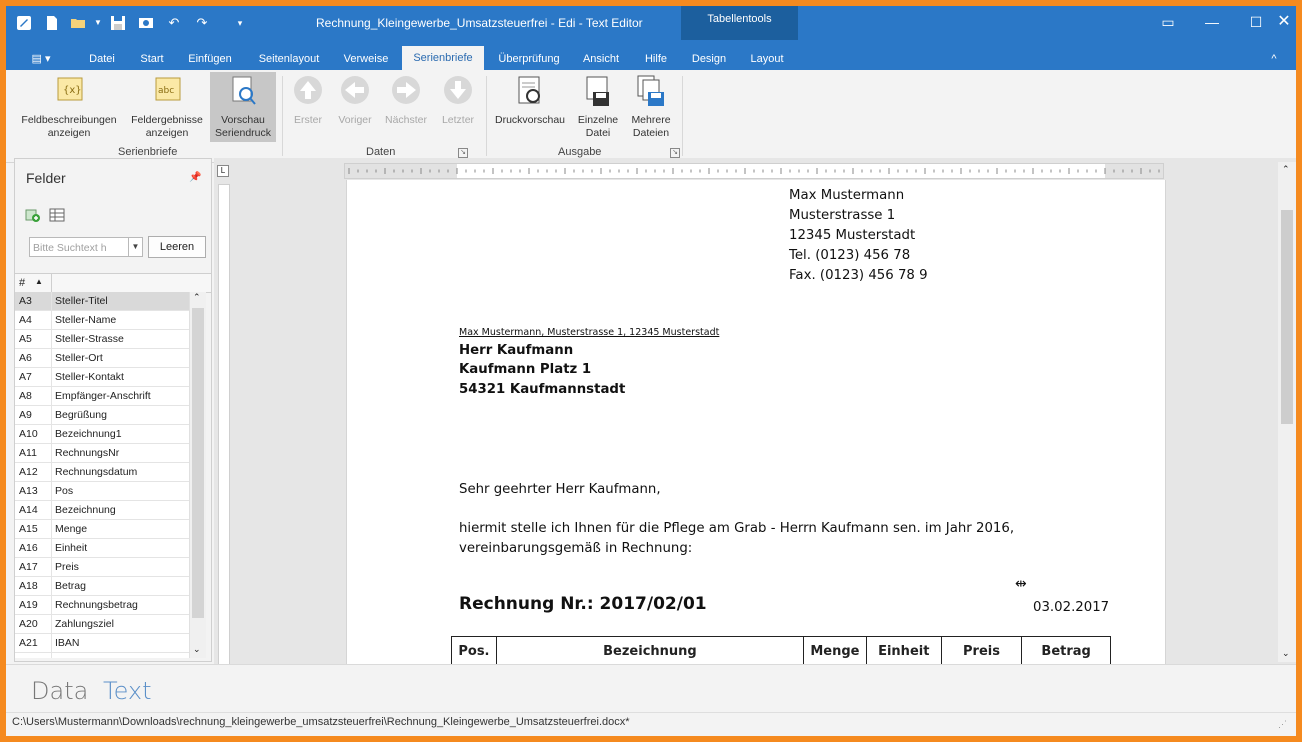 The width and height of the screenshot is (1302, 742). Describe the element at coordinates (102, 377) in the screenshot. I see `field-row: A7 Steller-Kontakt` at that location.